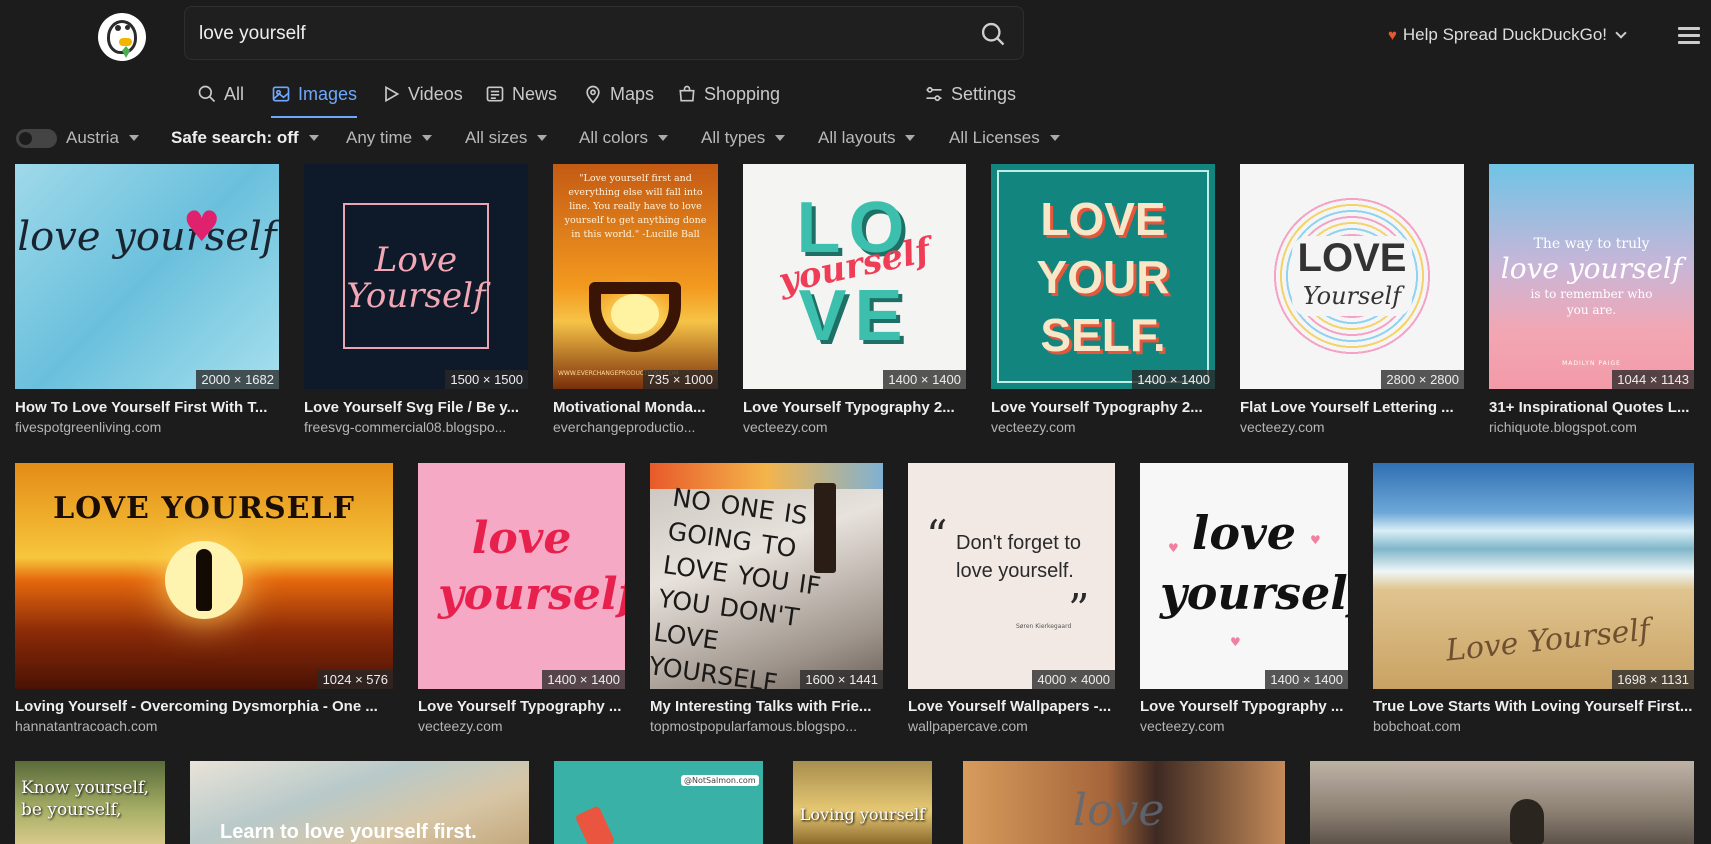 The width and height of the screenshot is (1711, 844). I want to click on image-dimensions: 735 × 1000, so click(680, 379).